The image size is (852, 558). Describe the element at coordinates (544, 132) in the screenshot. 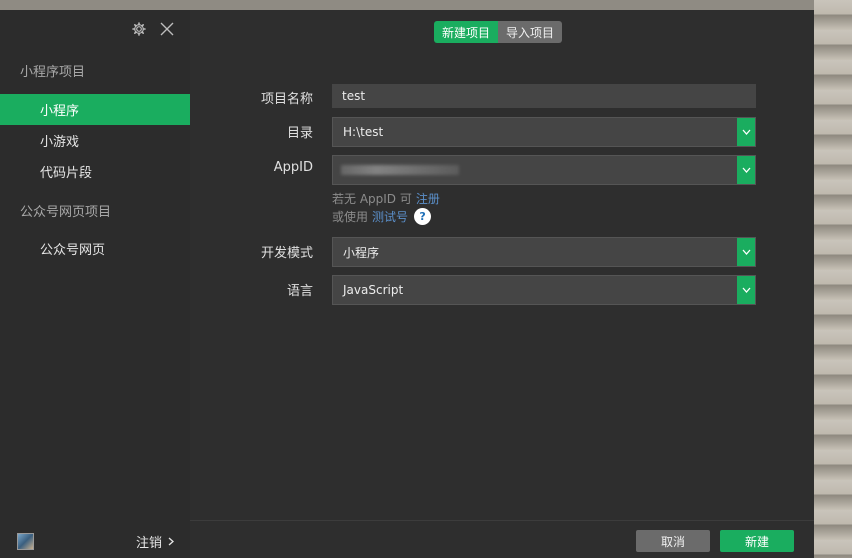

I see `directory-select: H:\test` at that location.